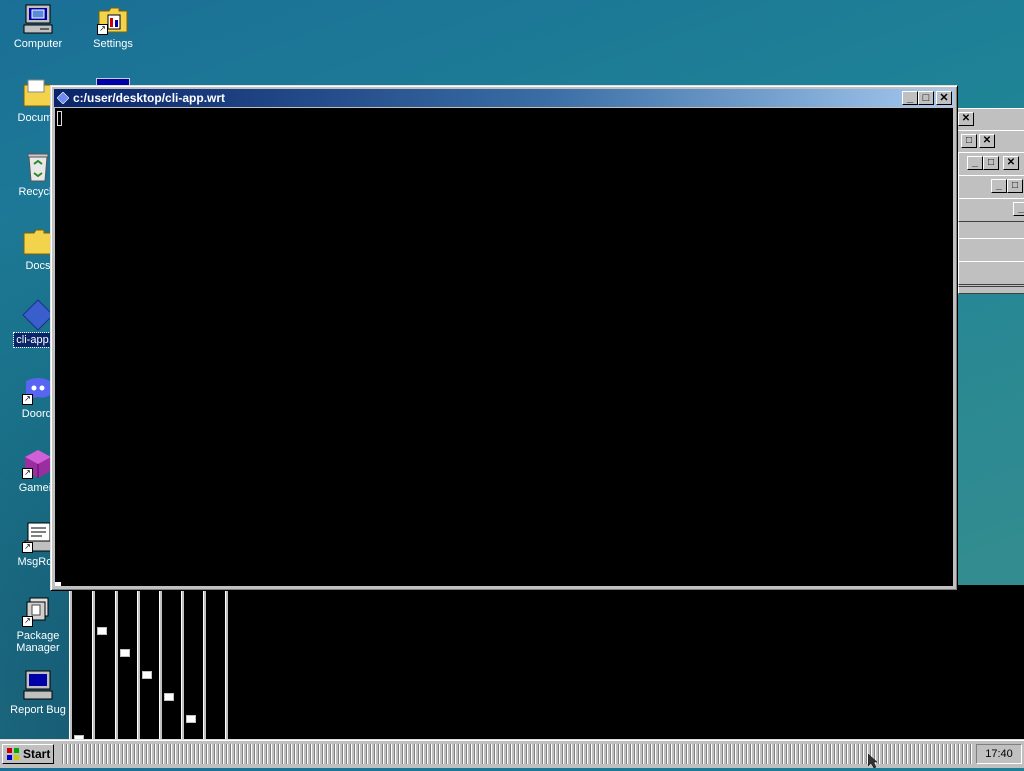  I want to click on desktop-icon-package-manager: ↗ Package Manager, so click(38, 625).